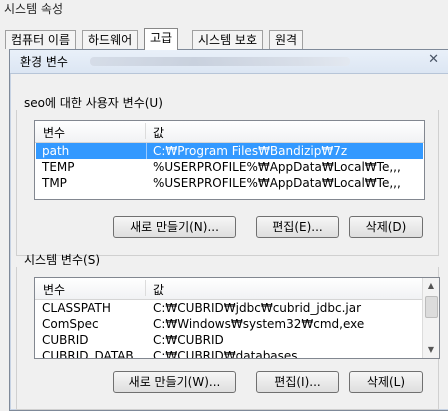 This screenshot has height=411, width=448. Describe the element at coordinates (58, 167) in the screenshot. I see `variable-name: TEMP` at that location.